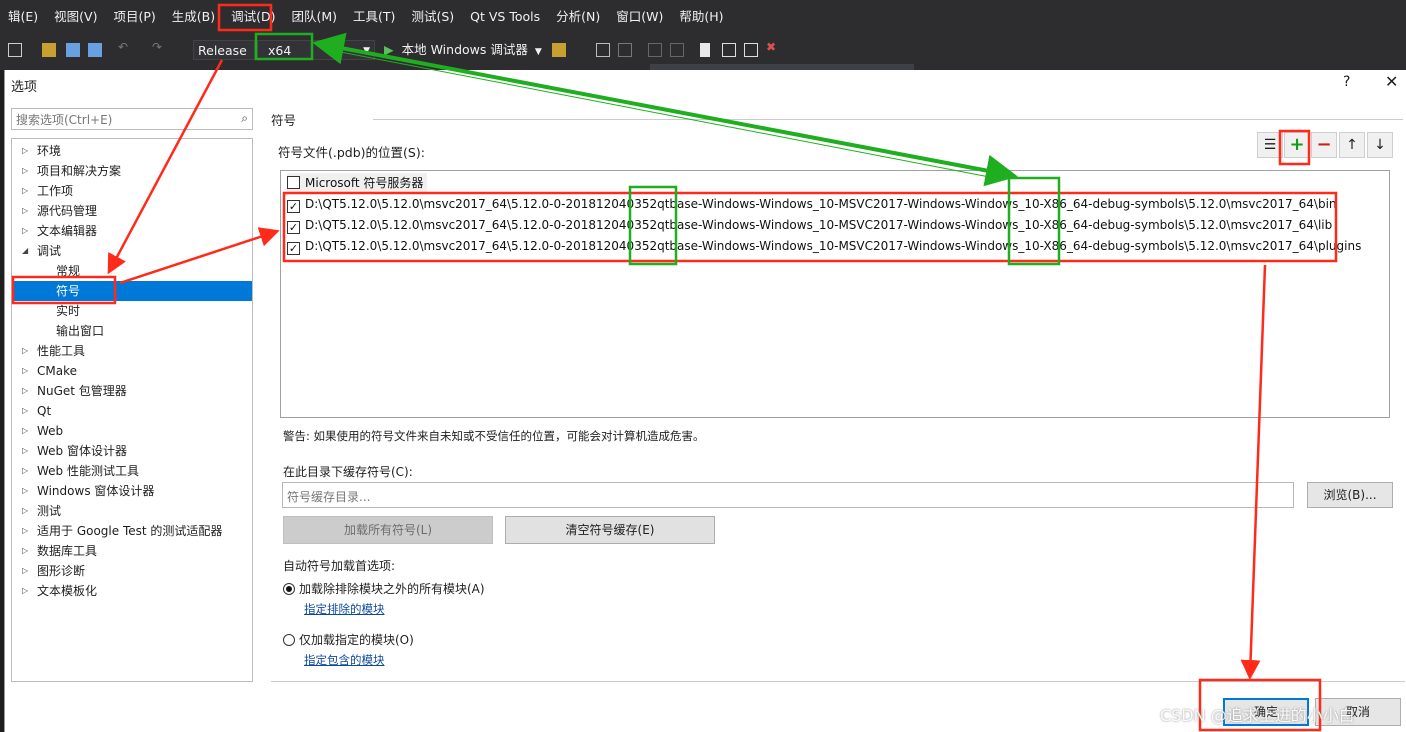 The width and height of the screenshot is (1406, 732). What do you see at coordinates (639, 17) in the screenshot?
I see `menu-item: 窗口(W)` at bounding box center [639, 17].